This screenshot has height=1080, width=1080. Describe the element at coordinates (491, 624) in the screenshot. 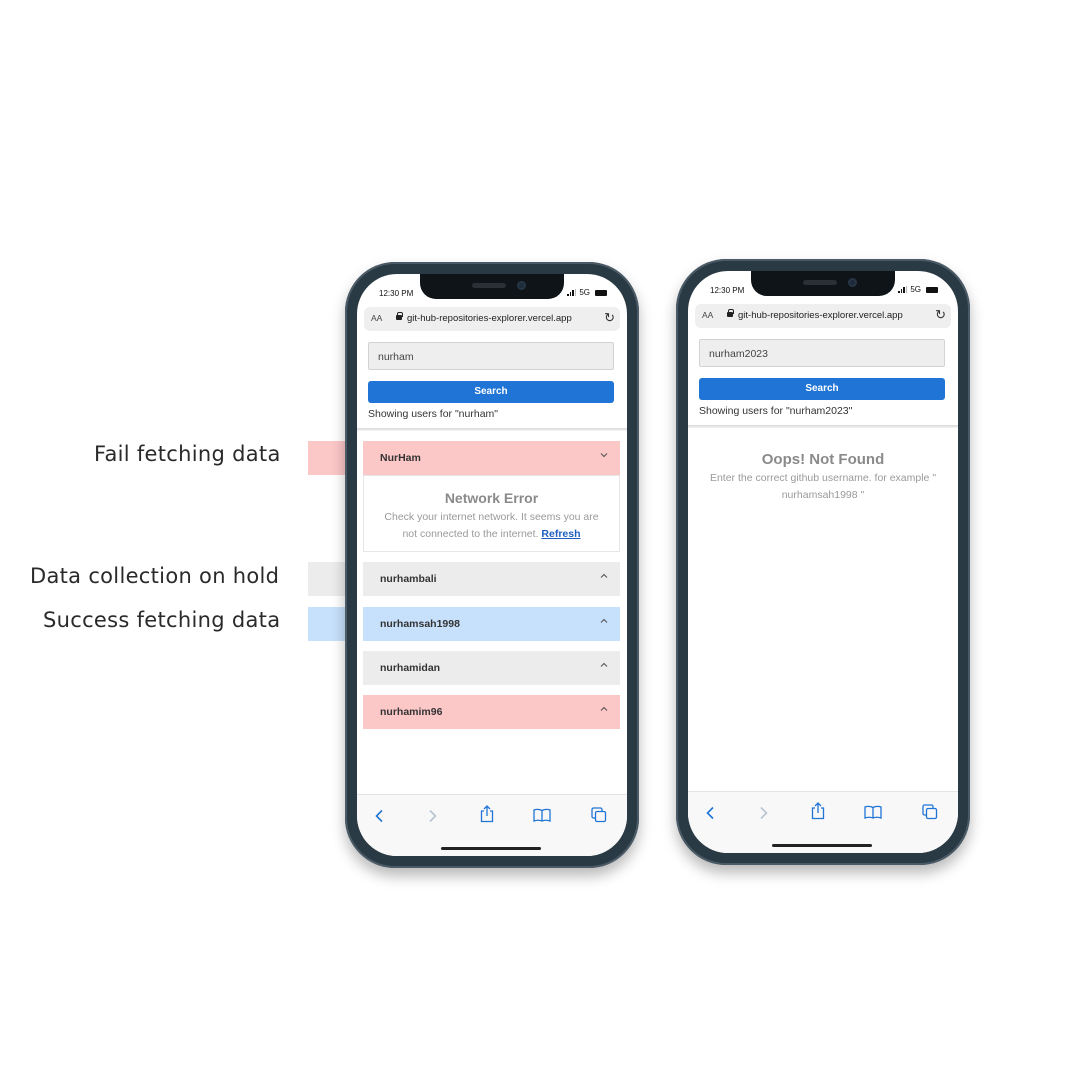

I see `user-row-nurhamsah1998: nurhamsah1998` at that location.